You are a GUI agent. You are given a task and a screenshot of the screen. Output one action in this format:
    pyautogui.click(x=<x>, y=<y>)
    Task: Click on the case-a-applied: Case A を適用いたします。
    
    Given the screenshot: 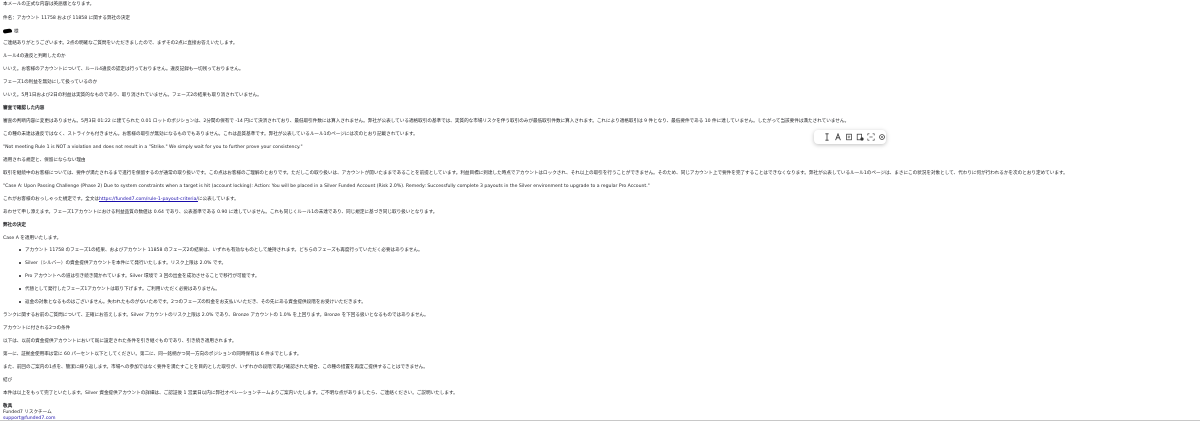 What is the action you would take?
    pyautogui.click(x=32, y=238)
    